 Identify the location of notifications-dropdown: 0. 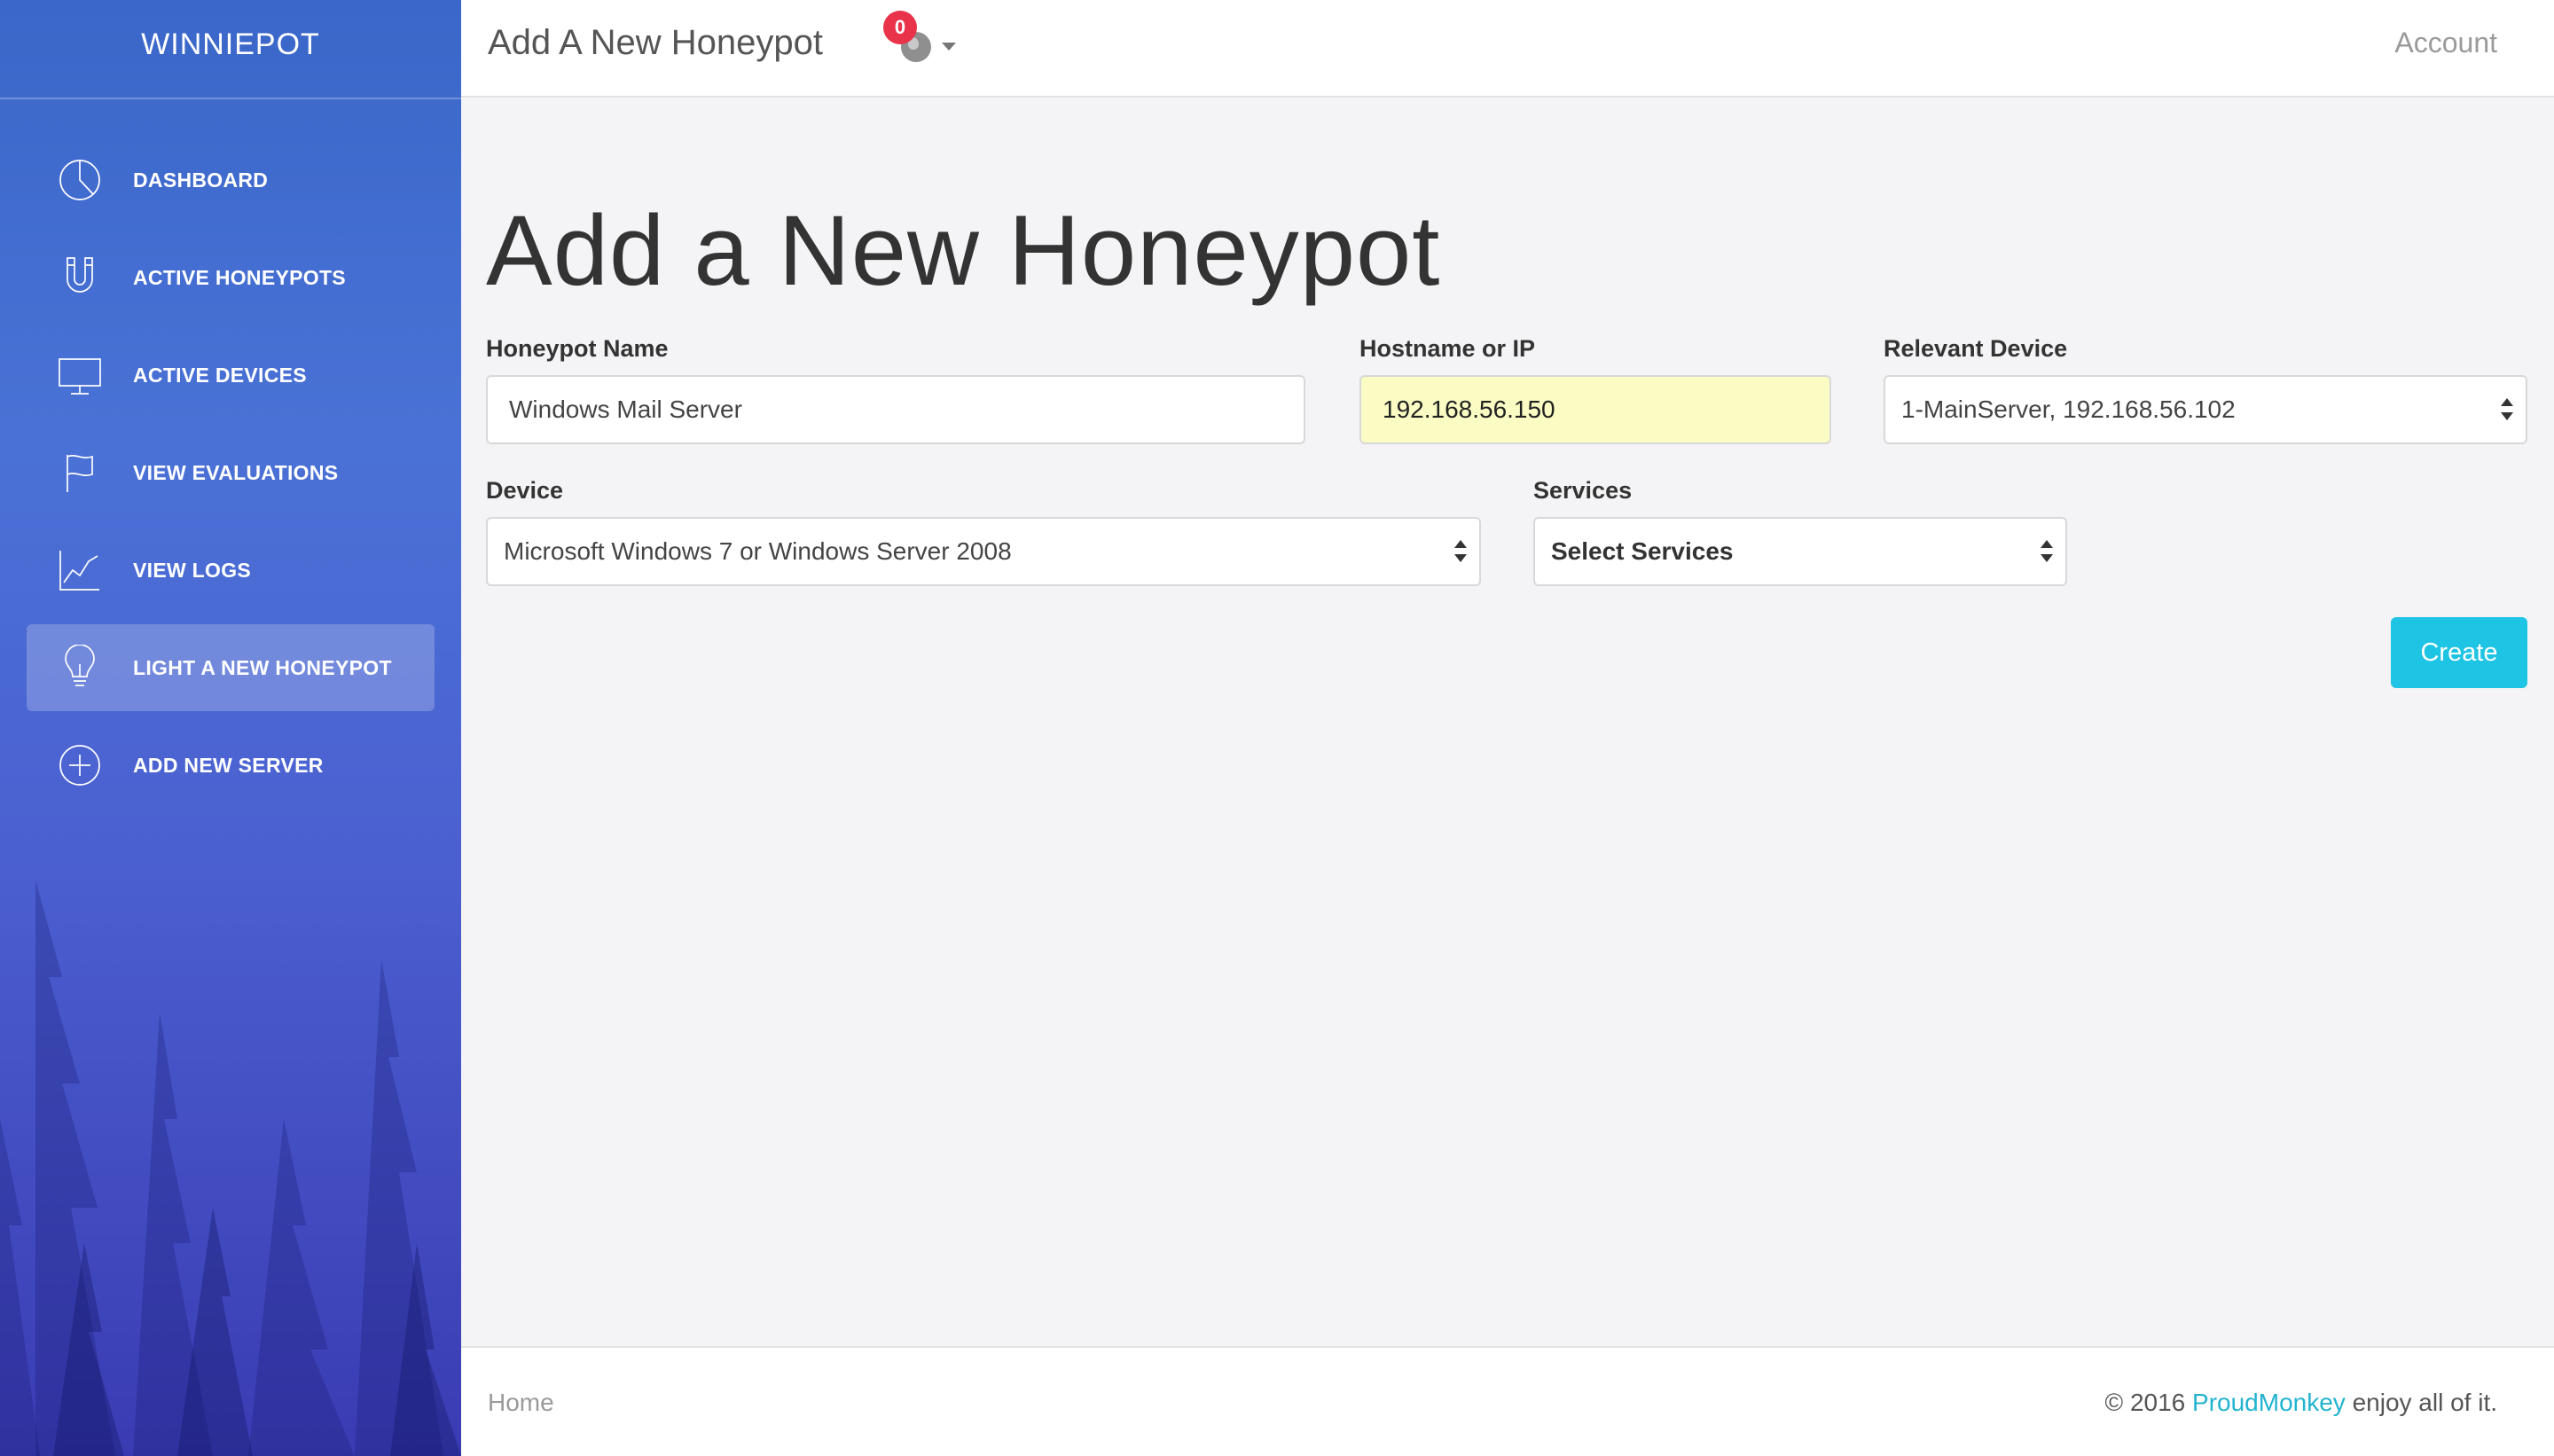
(918, 42).